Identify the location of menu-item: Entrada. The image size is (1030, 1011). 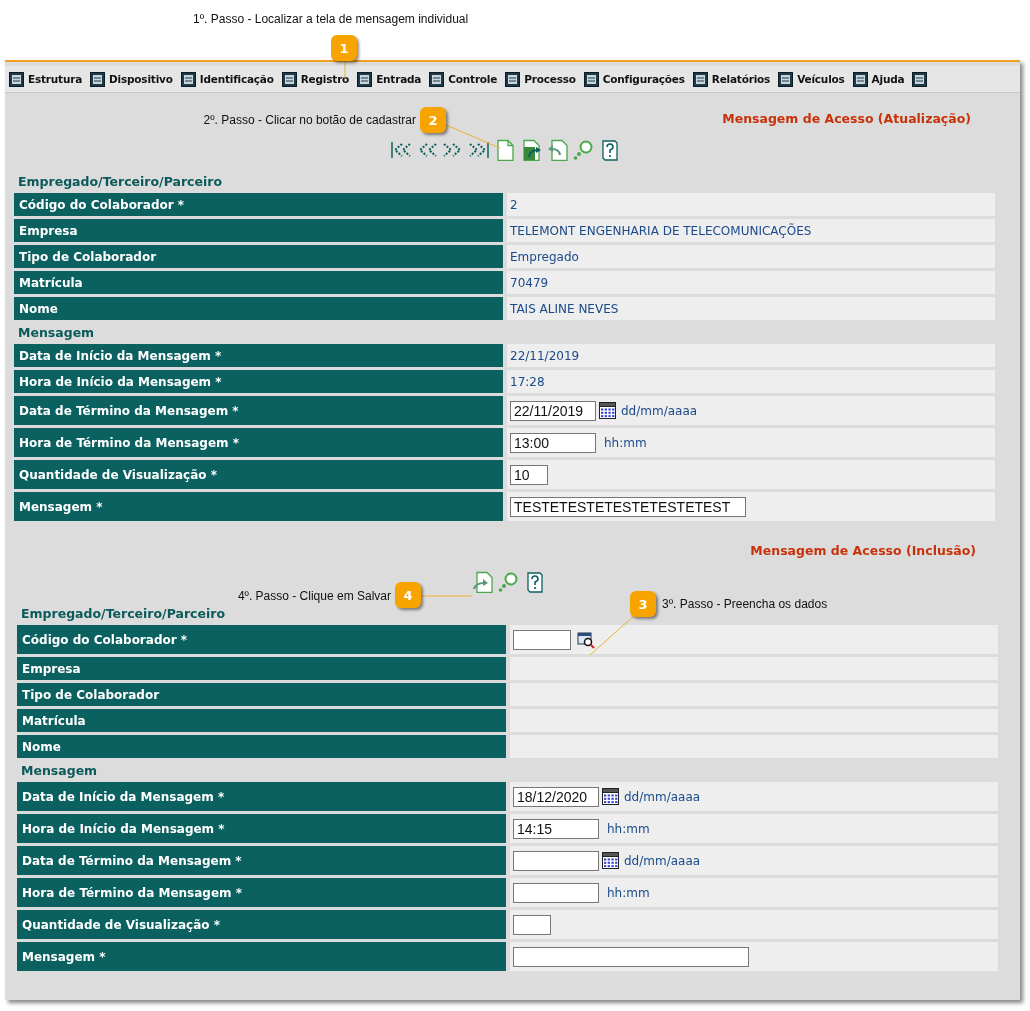
(399, 79).